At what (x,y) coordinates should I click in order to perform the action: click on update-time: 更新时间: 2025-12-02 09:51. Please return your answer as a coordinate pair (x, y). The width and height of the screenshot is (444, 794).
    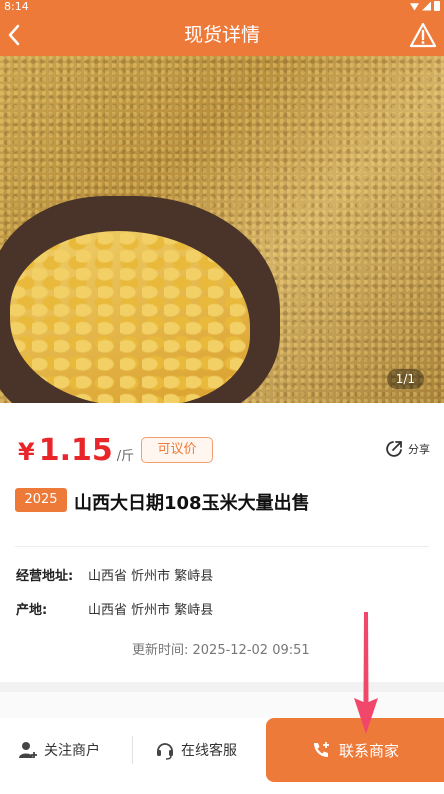
    Looking at the image, I should click on (221, 650).